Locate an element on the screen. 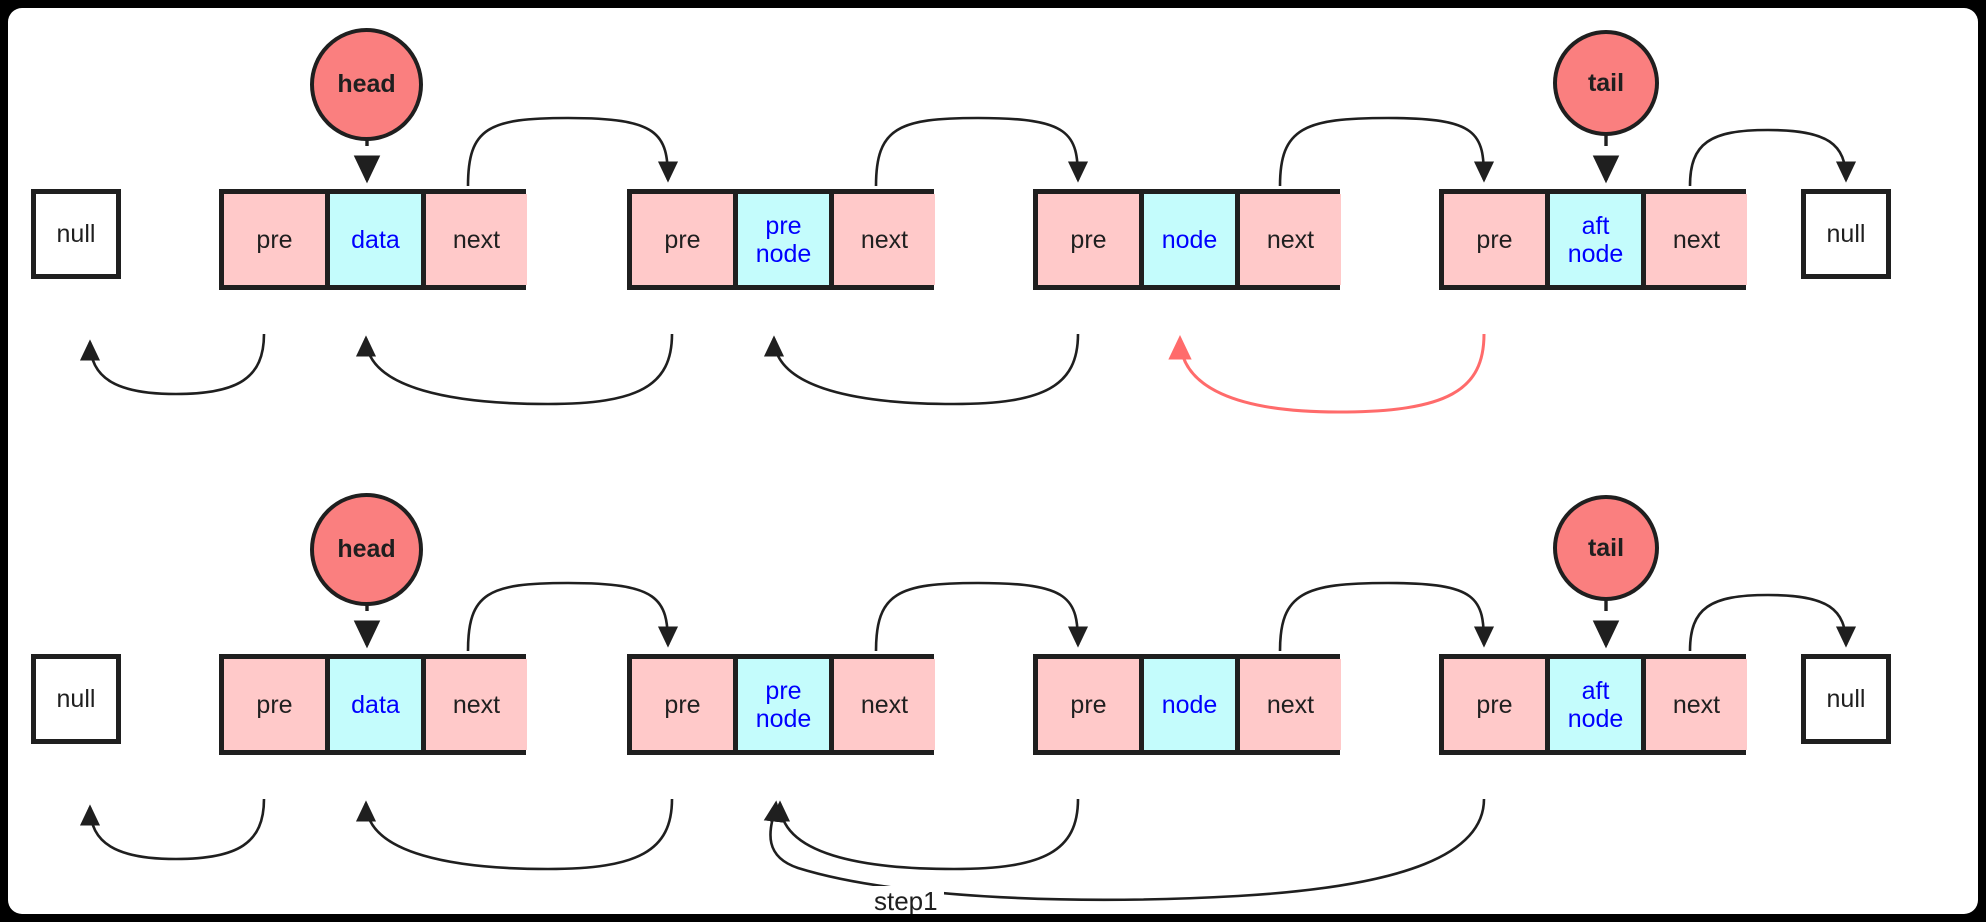 This screenshot has width=1986, height=922. tail-pointer-bottom: tail is located at coordinates (1606, 548).